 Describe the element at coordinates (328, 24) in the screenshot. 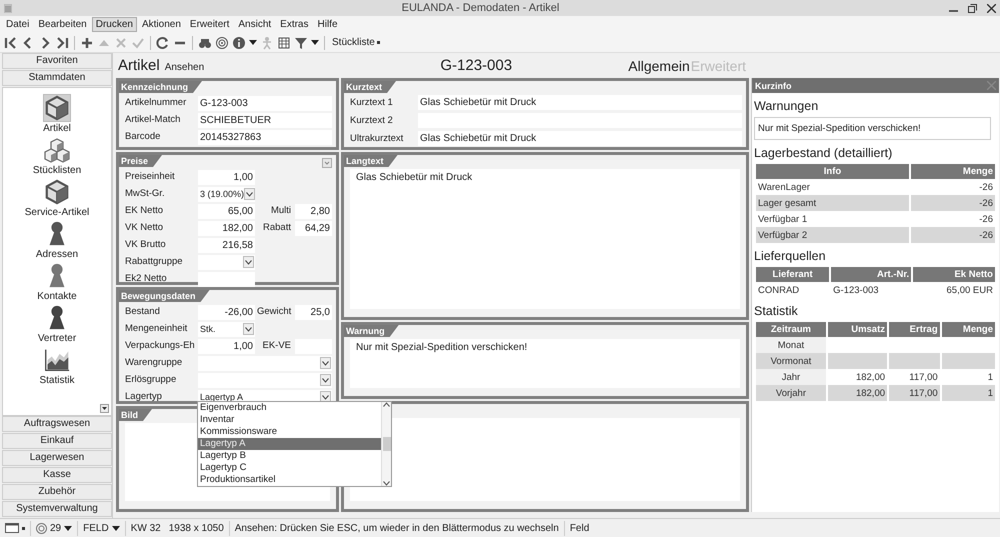

I see `menu-item: Hilfe` at that location.